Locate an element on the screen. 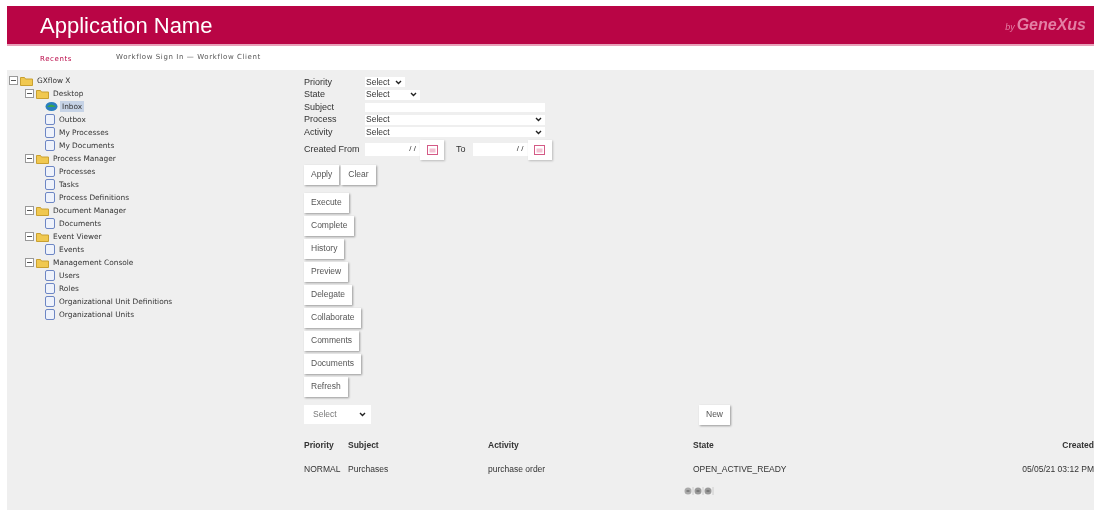 This screenshot has width=1094, height=513. column-header: Activity is located at coordinates (504, 445).